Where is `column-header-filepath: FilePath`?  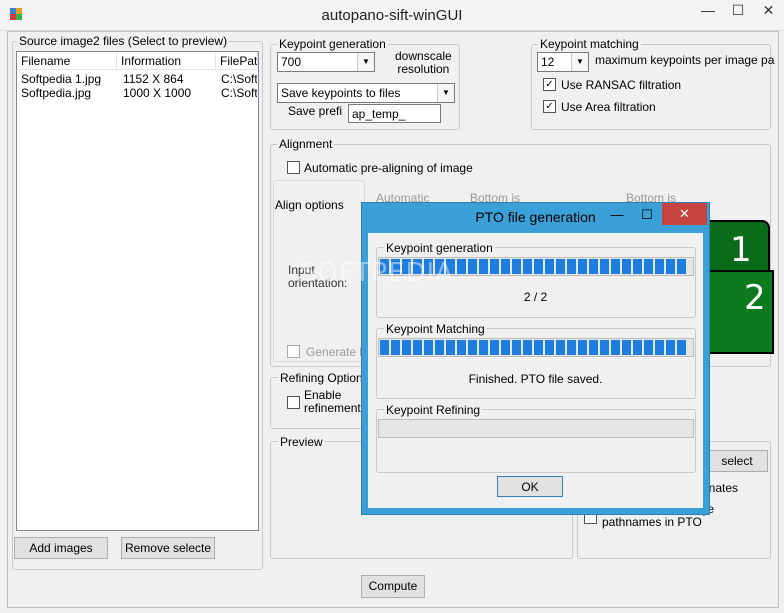
column-header-filepath: FilePath is located at coordinates (237, 61).